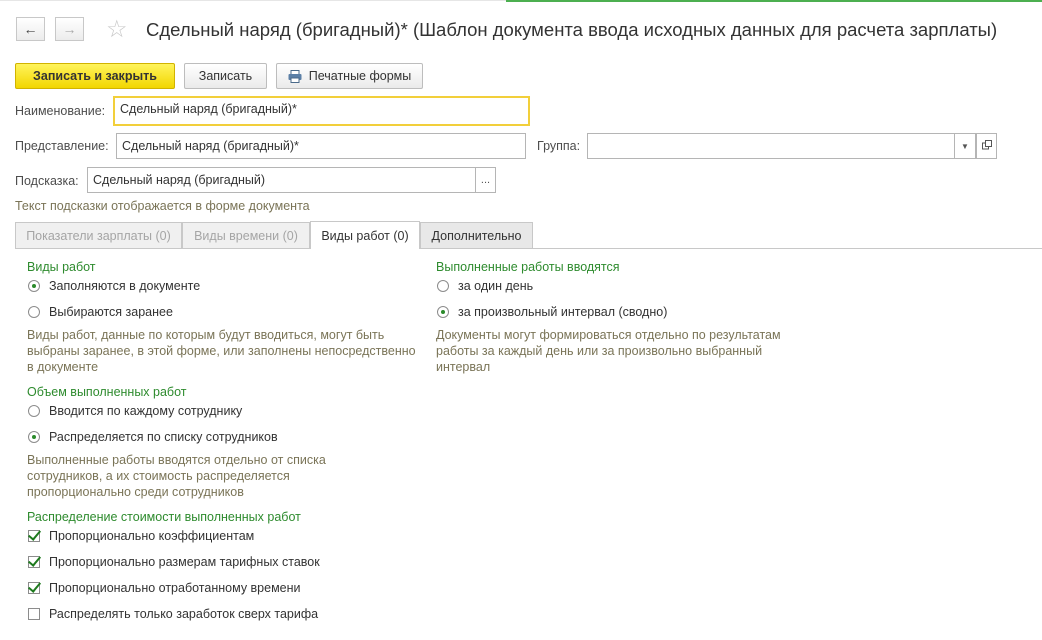 The height and width of the screenshot is (640, 1042). Describe the element at coordinates (117, 30) in the screenshot. I see `star-icon: ☆` at that location.